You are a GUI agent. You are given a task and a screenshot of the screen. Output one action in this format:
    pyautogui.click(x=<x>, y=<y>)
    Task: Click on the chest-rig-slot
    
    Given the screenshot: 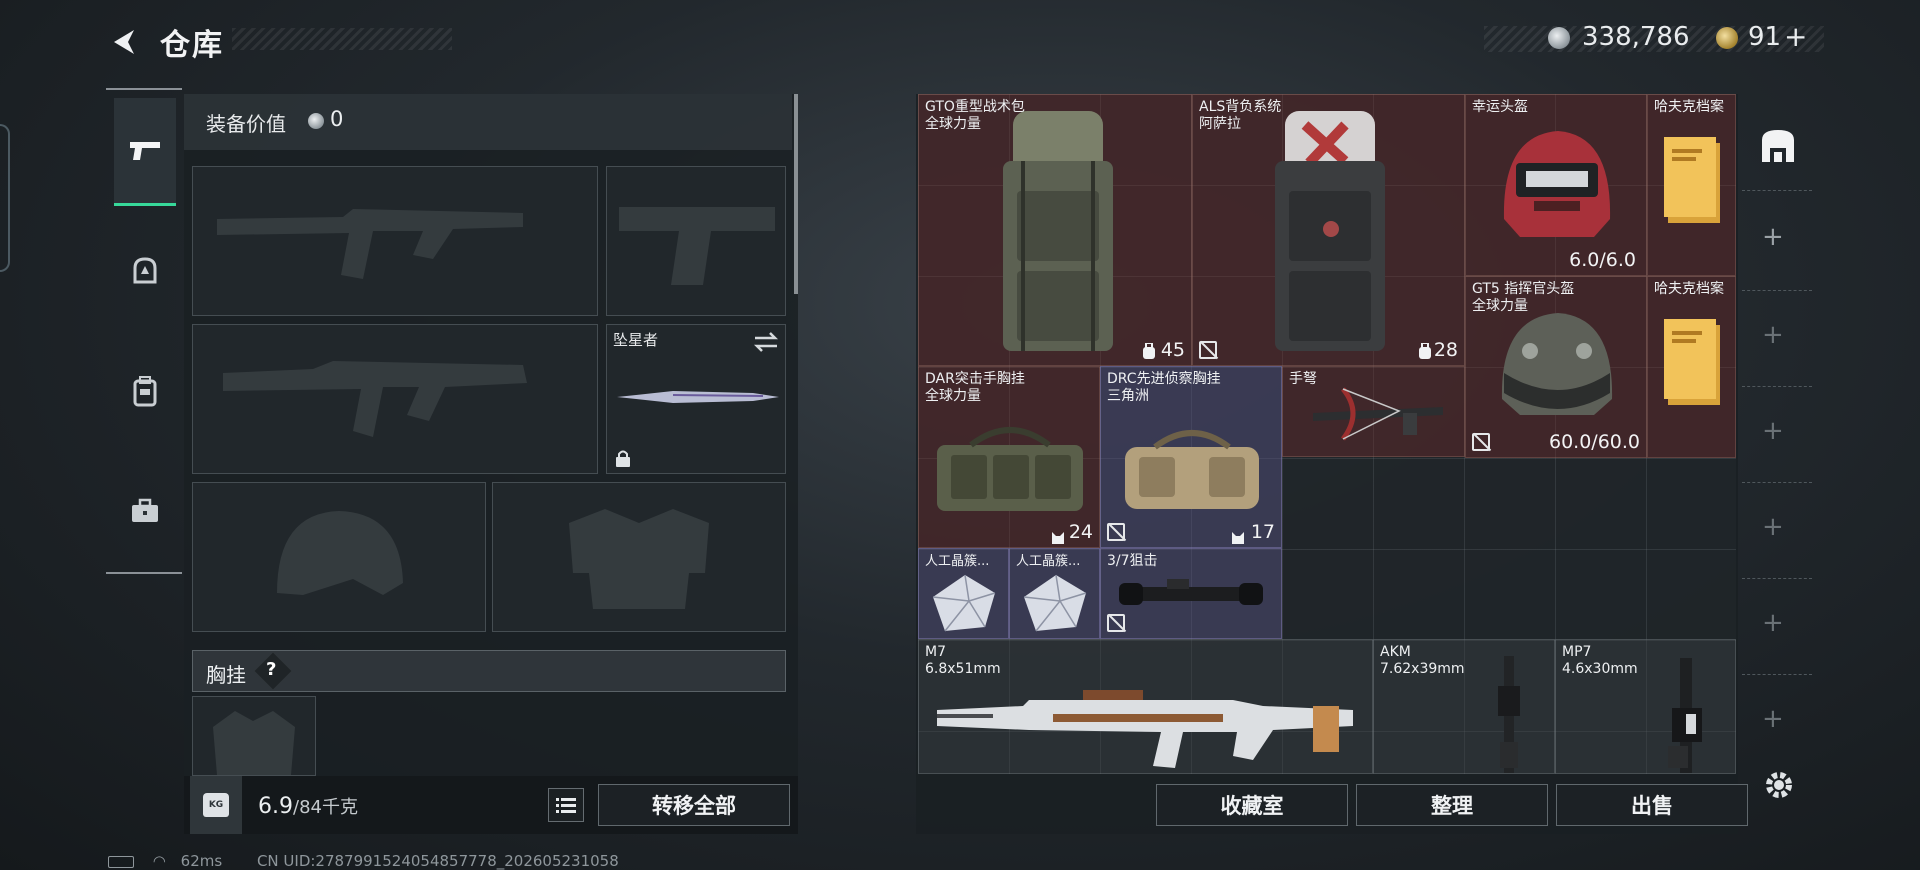 What is the action you would take?
    pyautogui.click(x=254, y=736)
    